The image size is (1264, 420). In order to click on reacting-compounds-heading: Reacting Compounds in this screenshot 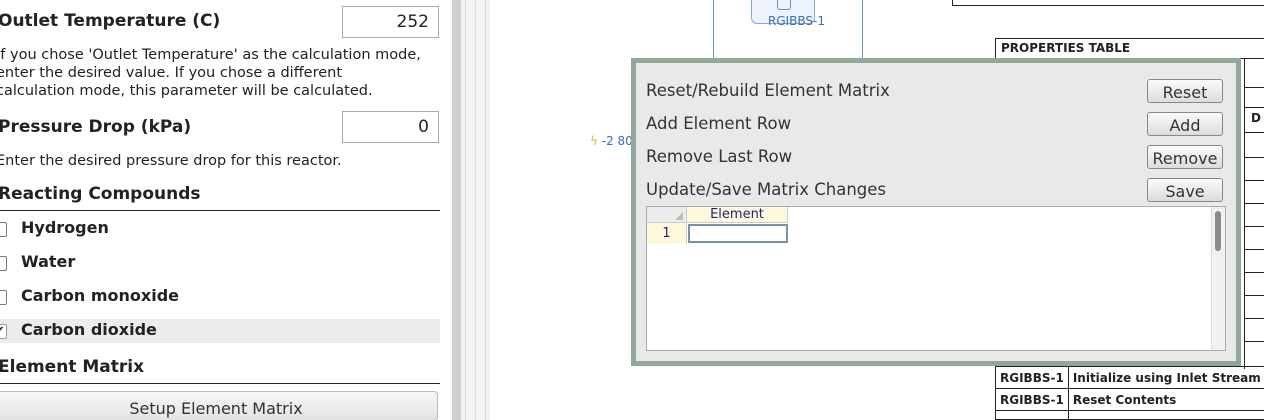, I will do `click(100, 194)`.